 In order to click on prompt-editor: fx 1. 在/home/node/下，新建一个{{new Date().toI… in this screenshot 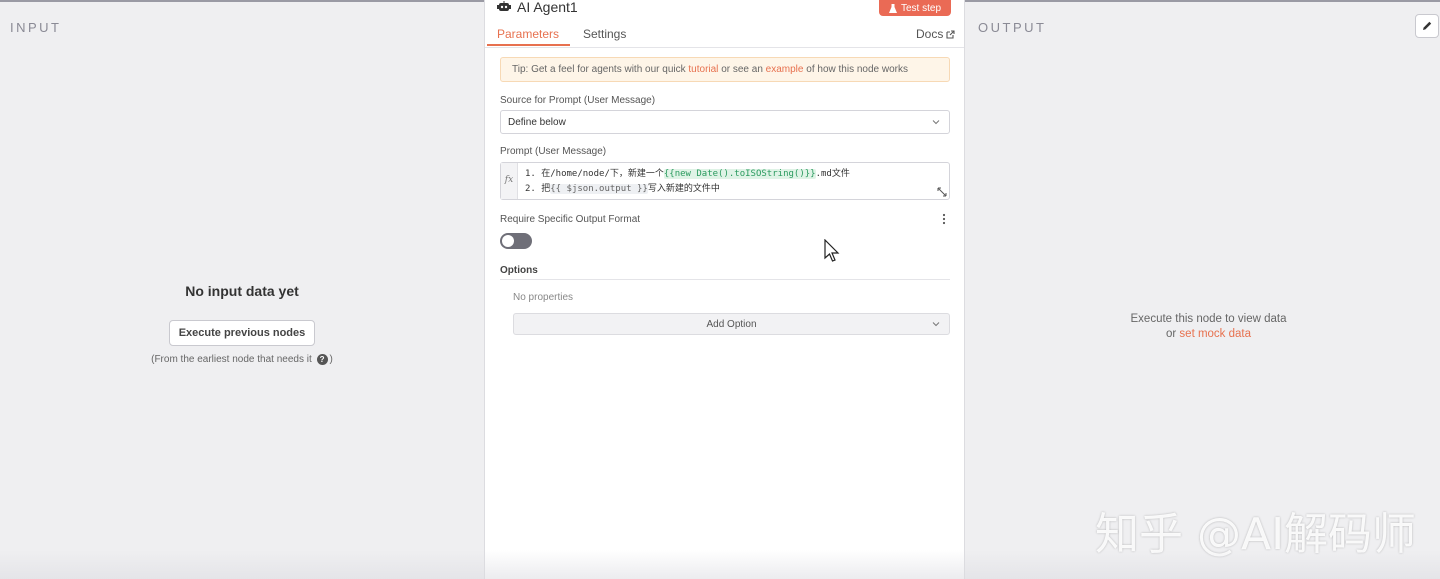, I will do `click(725, 181)`.